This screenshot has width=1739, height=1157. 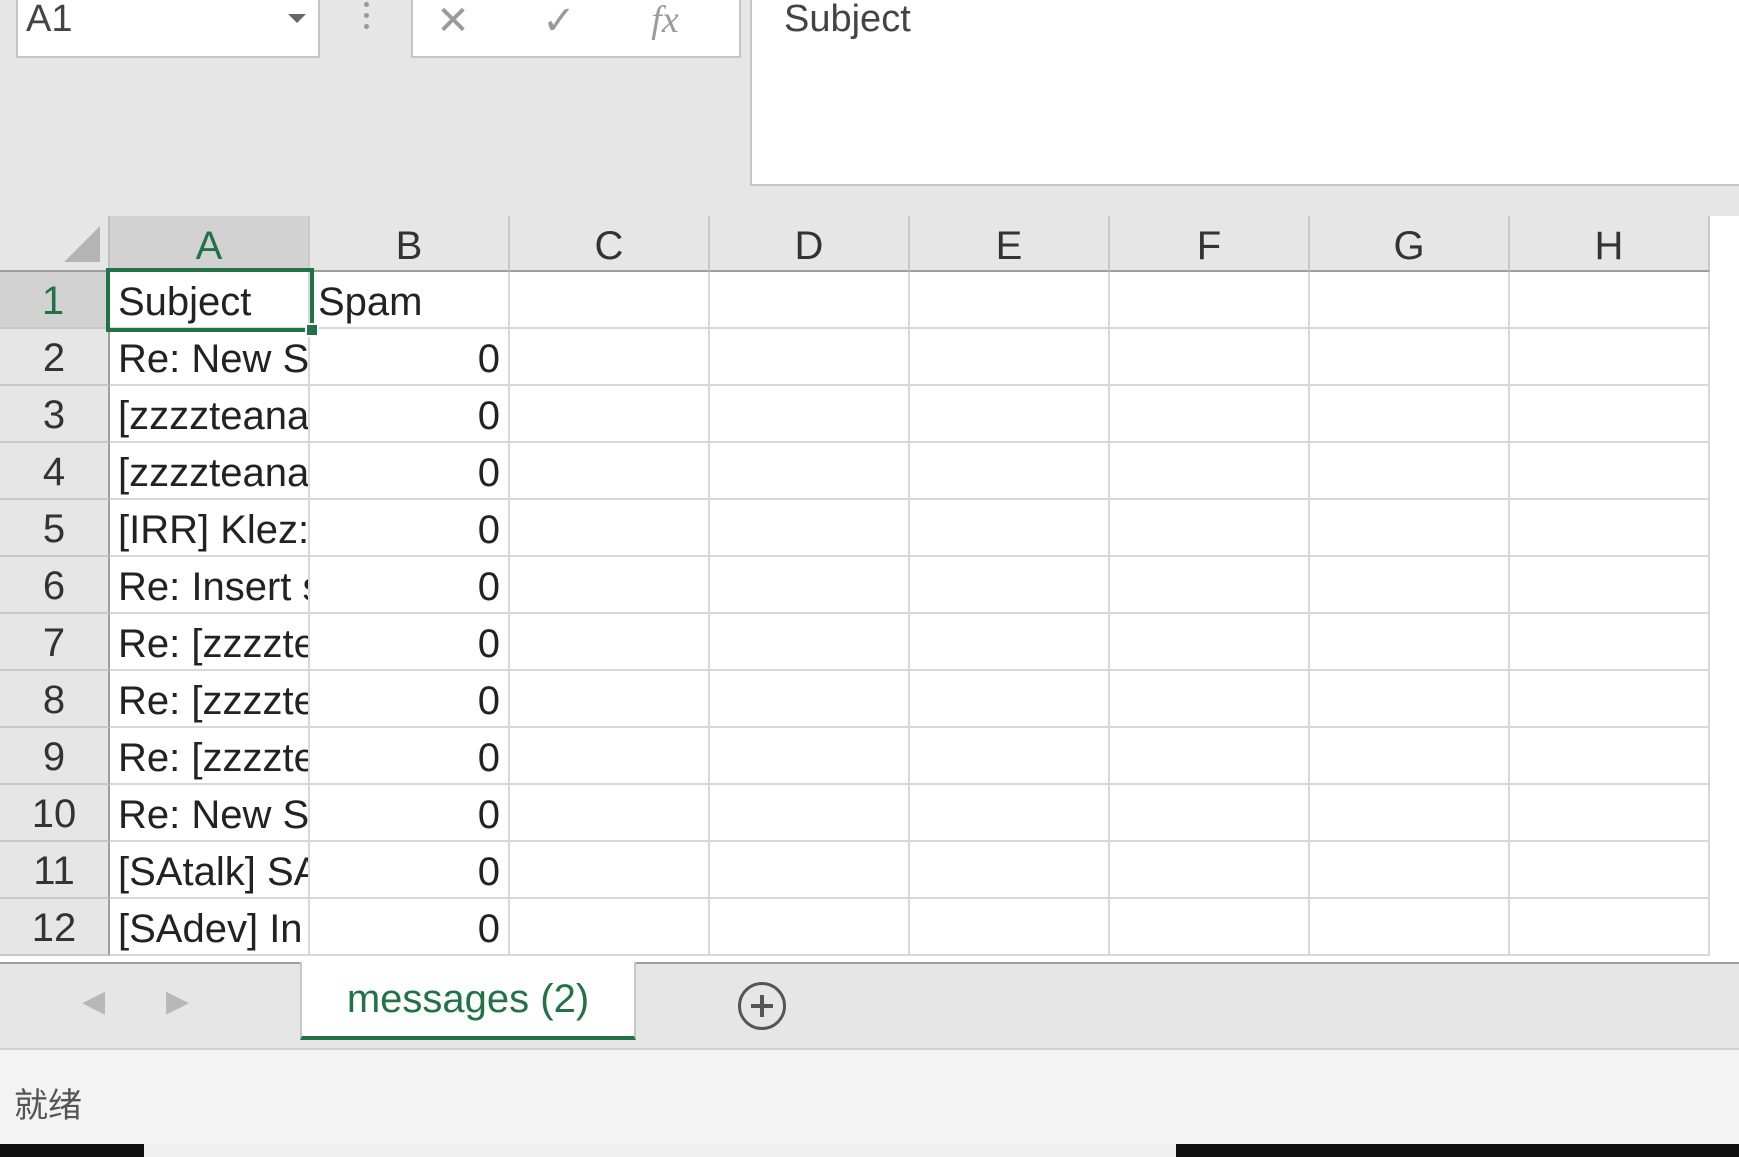 I want to click on cell-d10, so click(x=810, y=813).